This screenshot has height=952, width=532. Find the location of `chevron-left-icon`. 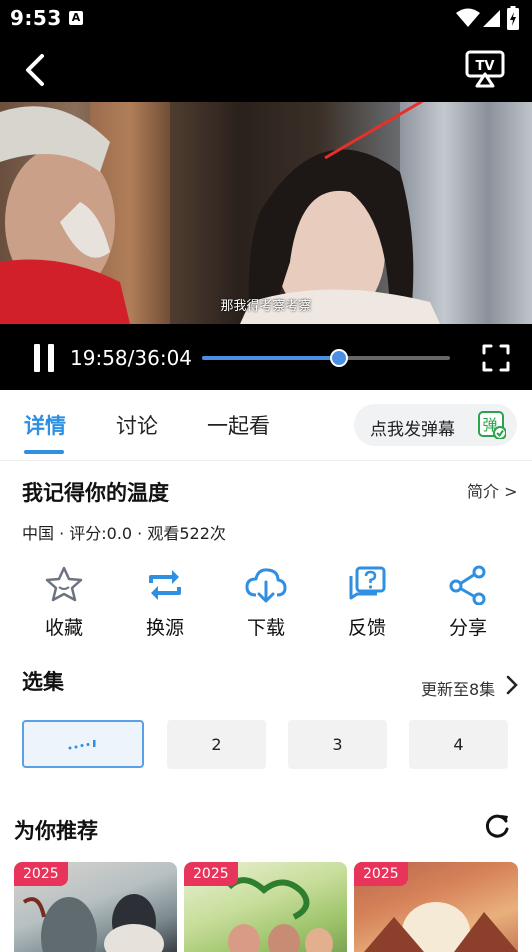

chevron-left-icon is located at coordinates (36, 70).